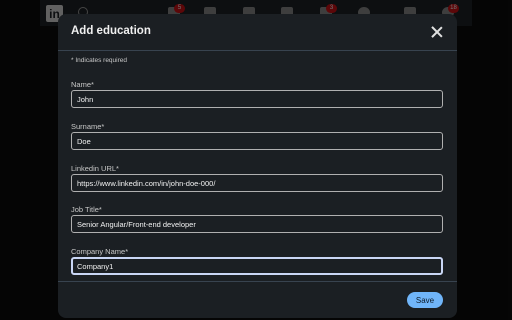  What do you see at coordinates (425, 300) in the screenshot?
I see `save-button: Save` at bounding box center [425, 300].